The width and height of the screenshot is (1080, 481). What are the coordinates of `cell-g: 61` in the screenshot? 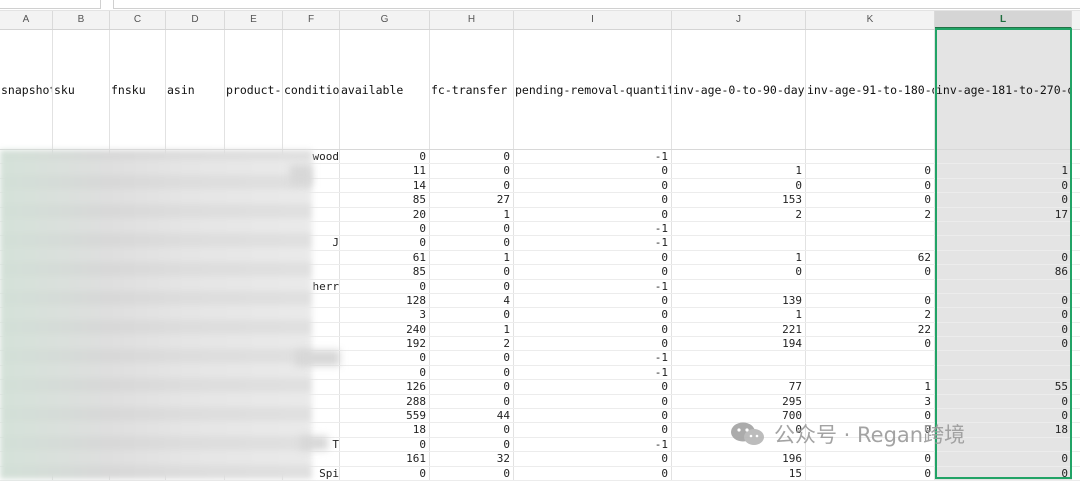 It's located at (385, 257).